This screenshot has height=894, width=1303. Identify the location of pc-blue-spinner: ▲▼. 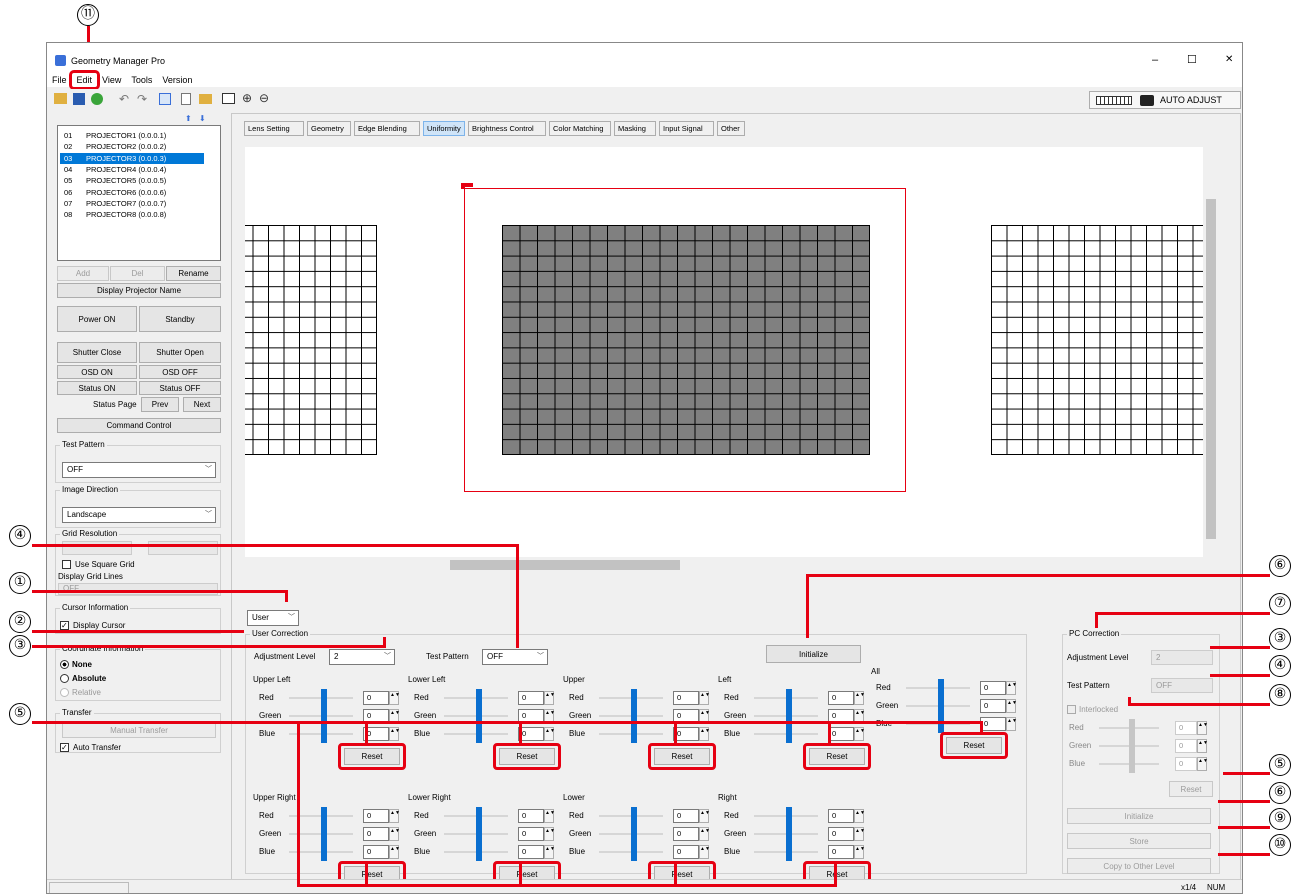
(1202, 764).